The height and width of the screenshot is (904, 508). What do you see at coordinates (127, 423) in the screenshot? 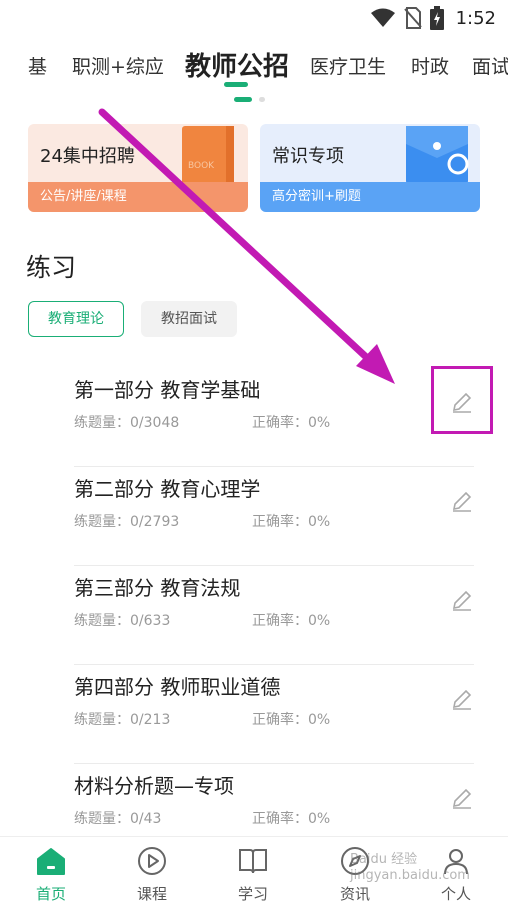
I see `item-count: 练题量：0/3048` at bounding box center [127, 423].